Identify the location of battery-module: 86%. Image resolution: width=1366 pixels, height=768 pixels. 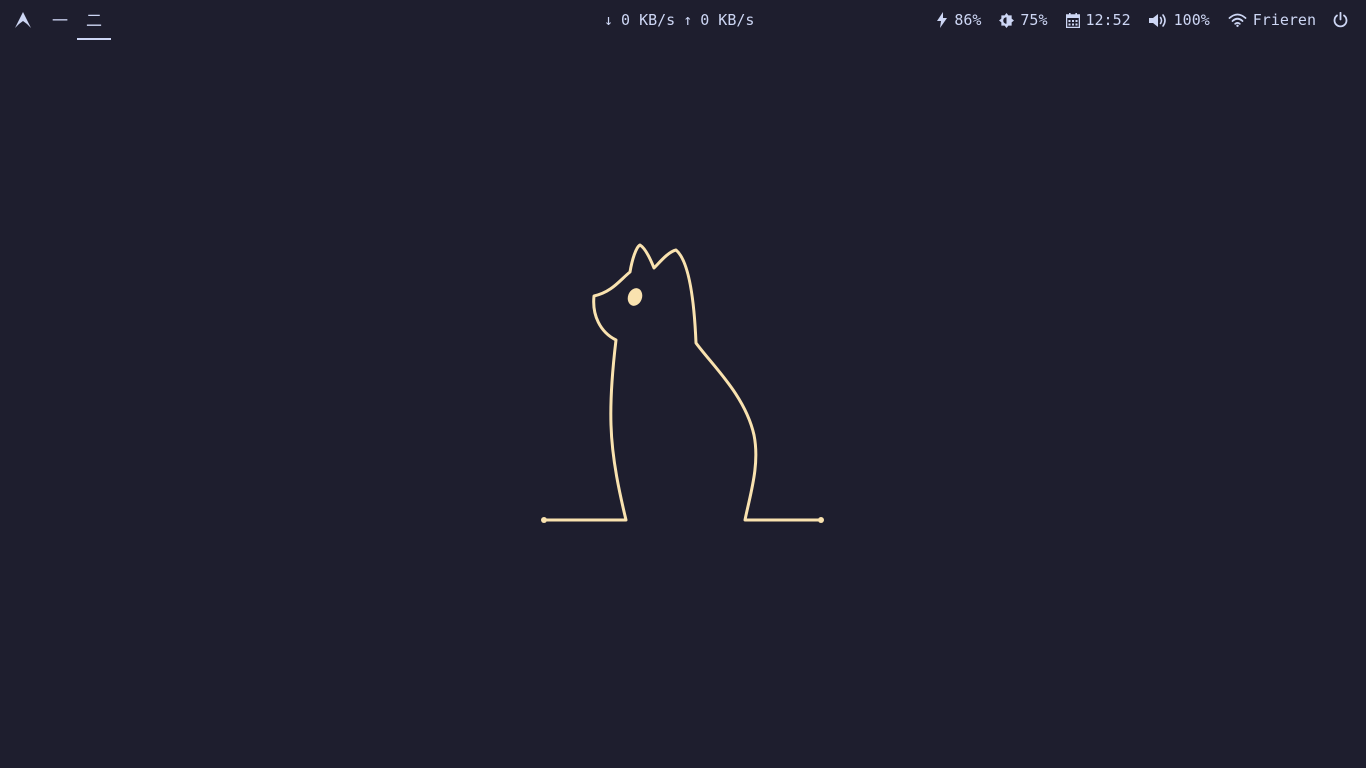
(958, 20).